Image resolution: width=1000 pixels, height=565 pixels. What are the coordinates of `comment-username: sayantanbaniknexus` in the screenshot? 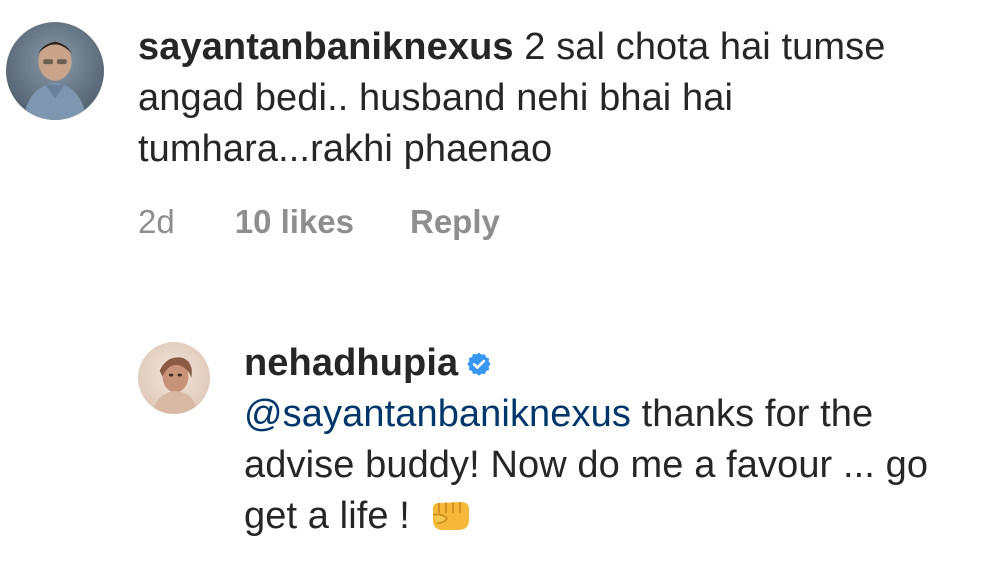 It's located at (326, 47).